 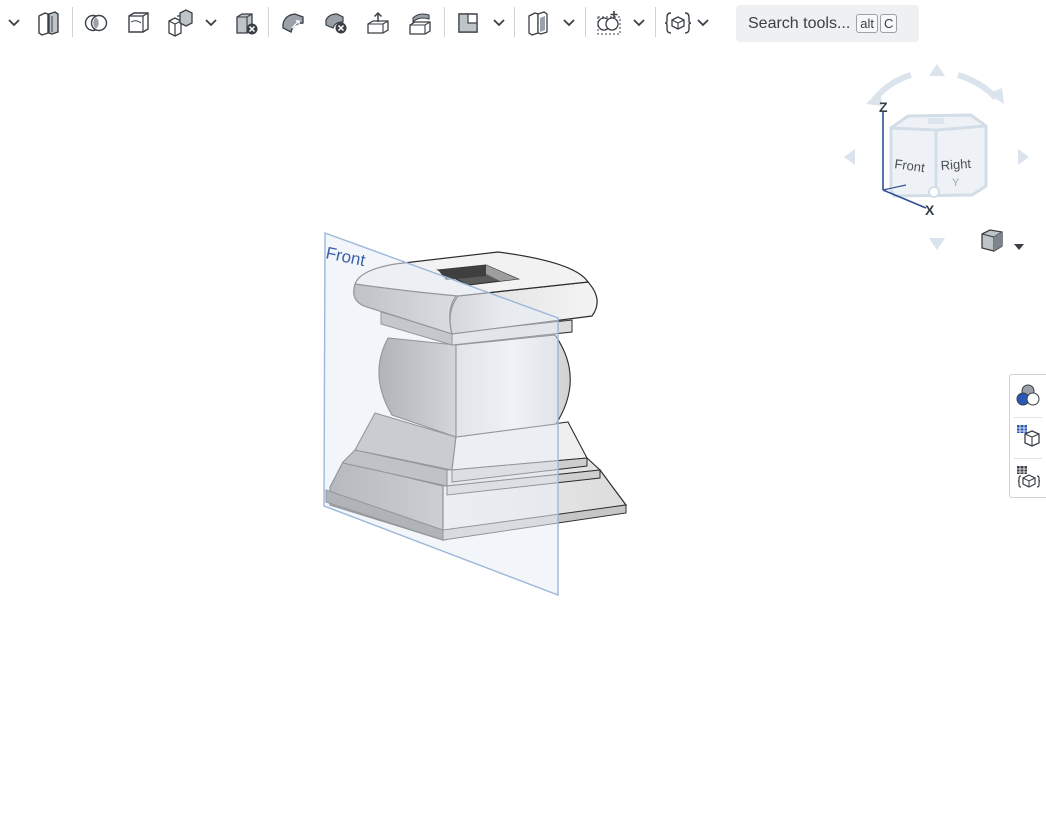 I want to click on move-face-button, so click(x=378, y=23).